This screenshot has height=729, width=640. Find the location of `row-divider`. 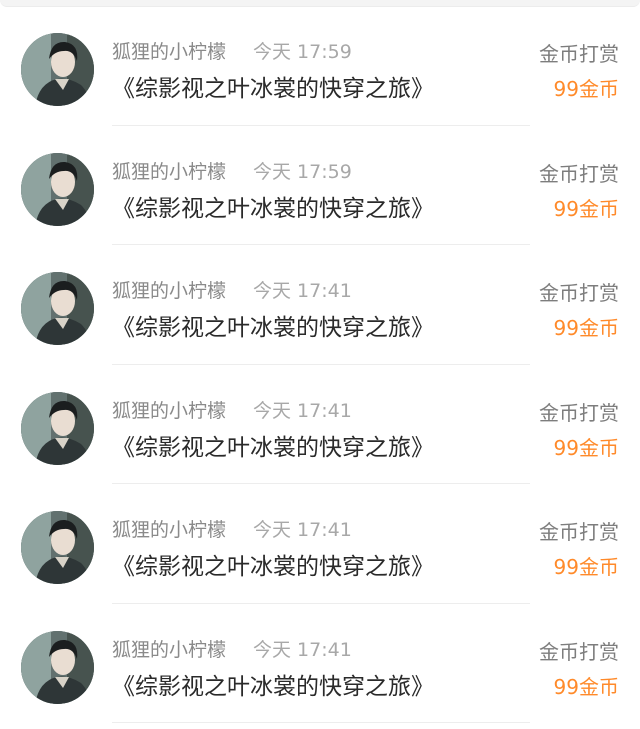

row-divider is located at coordinates (321, 722).